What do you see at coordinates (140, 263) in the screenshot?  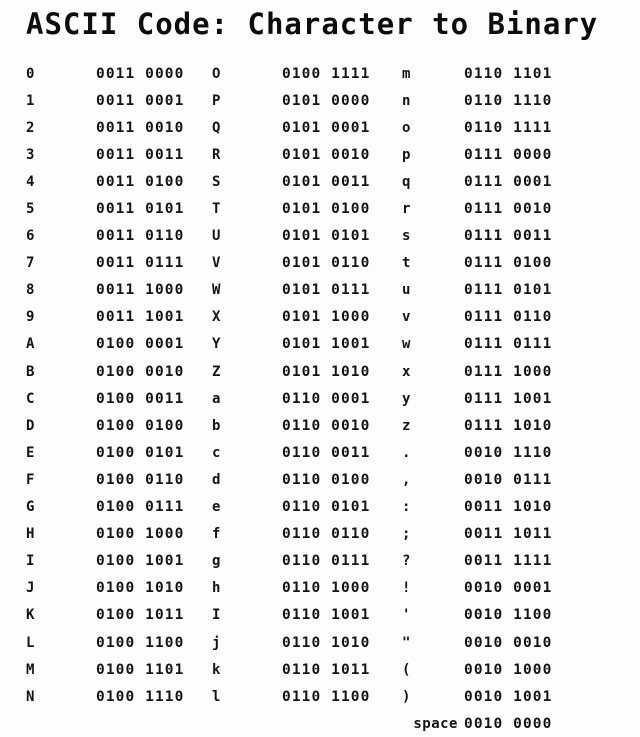 I see `ascii-binary: 0011 0111` at bounding box center [140, 263].